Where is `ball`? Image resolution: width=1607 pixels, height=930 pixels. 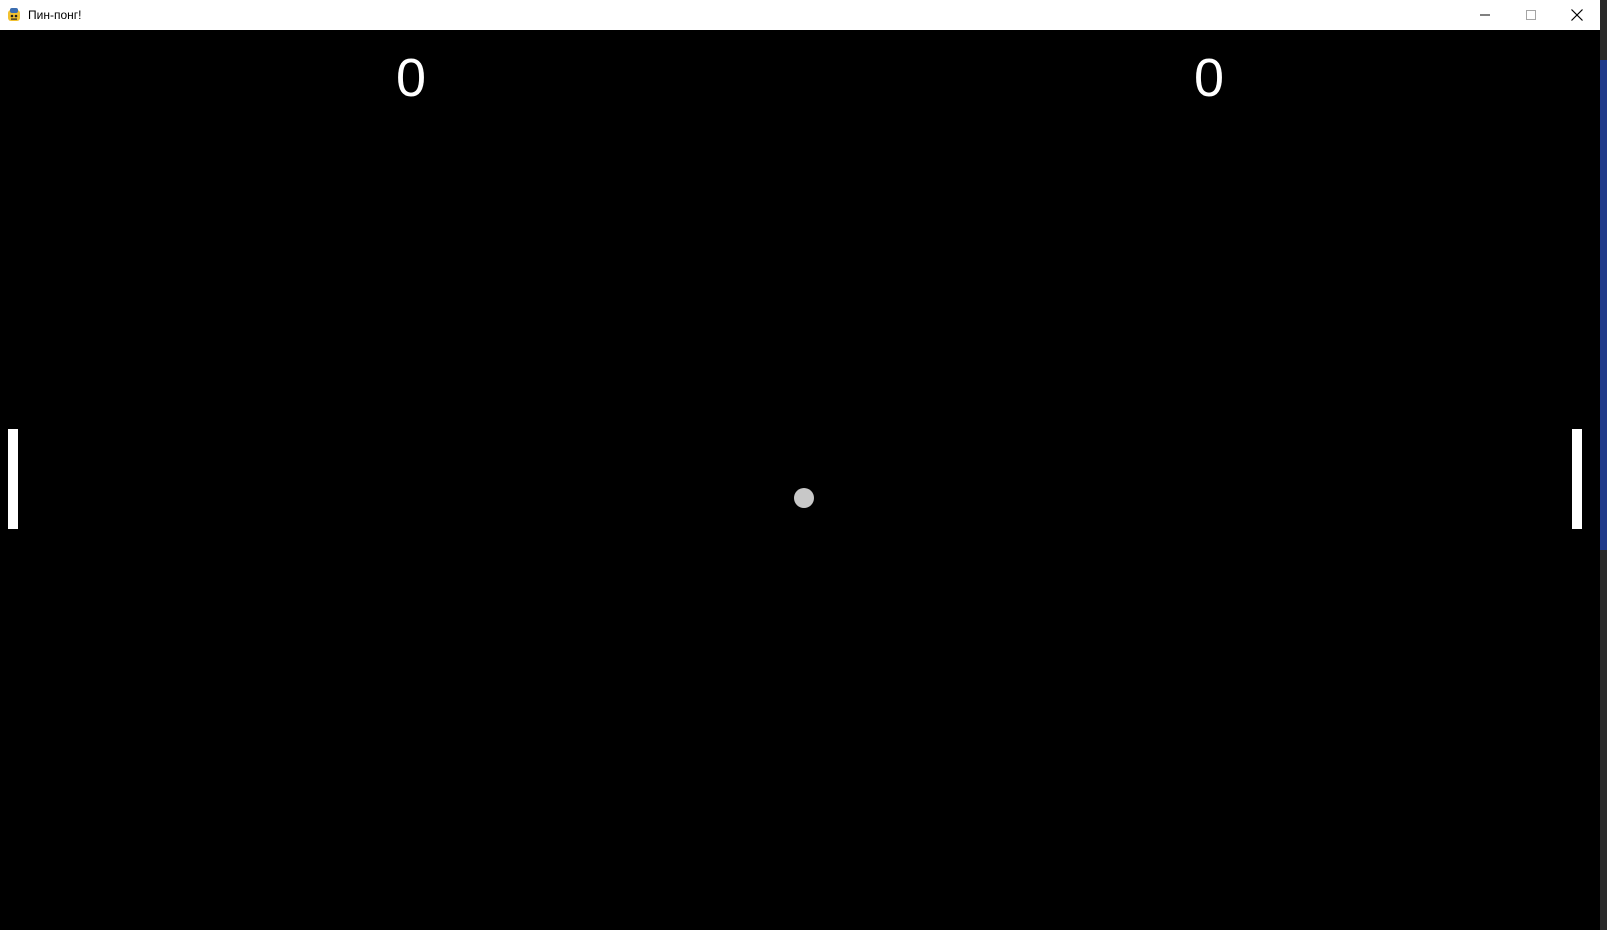 ball is located at coordinates (804, 498).